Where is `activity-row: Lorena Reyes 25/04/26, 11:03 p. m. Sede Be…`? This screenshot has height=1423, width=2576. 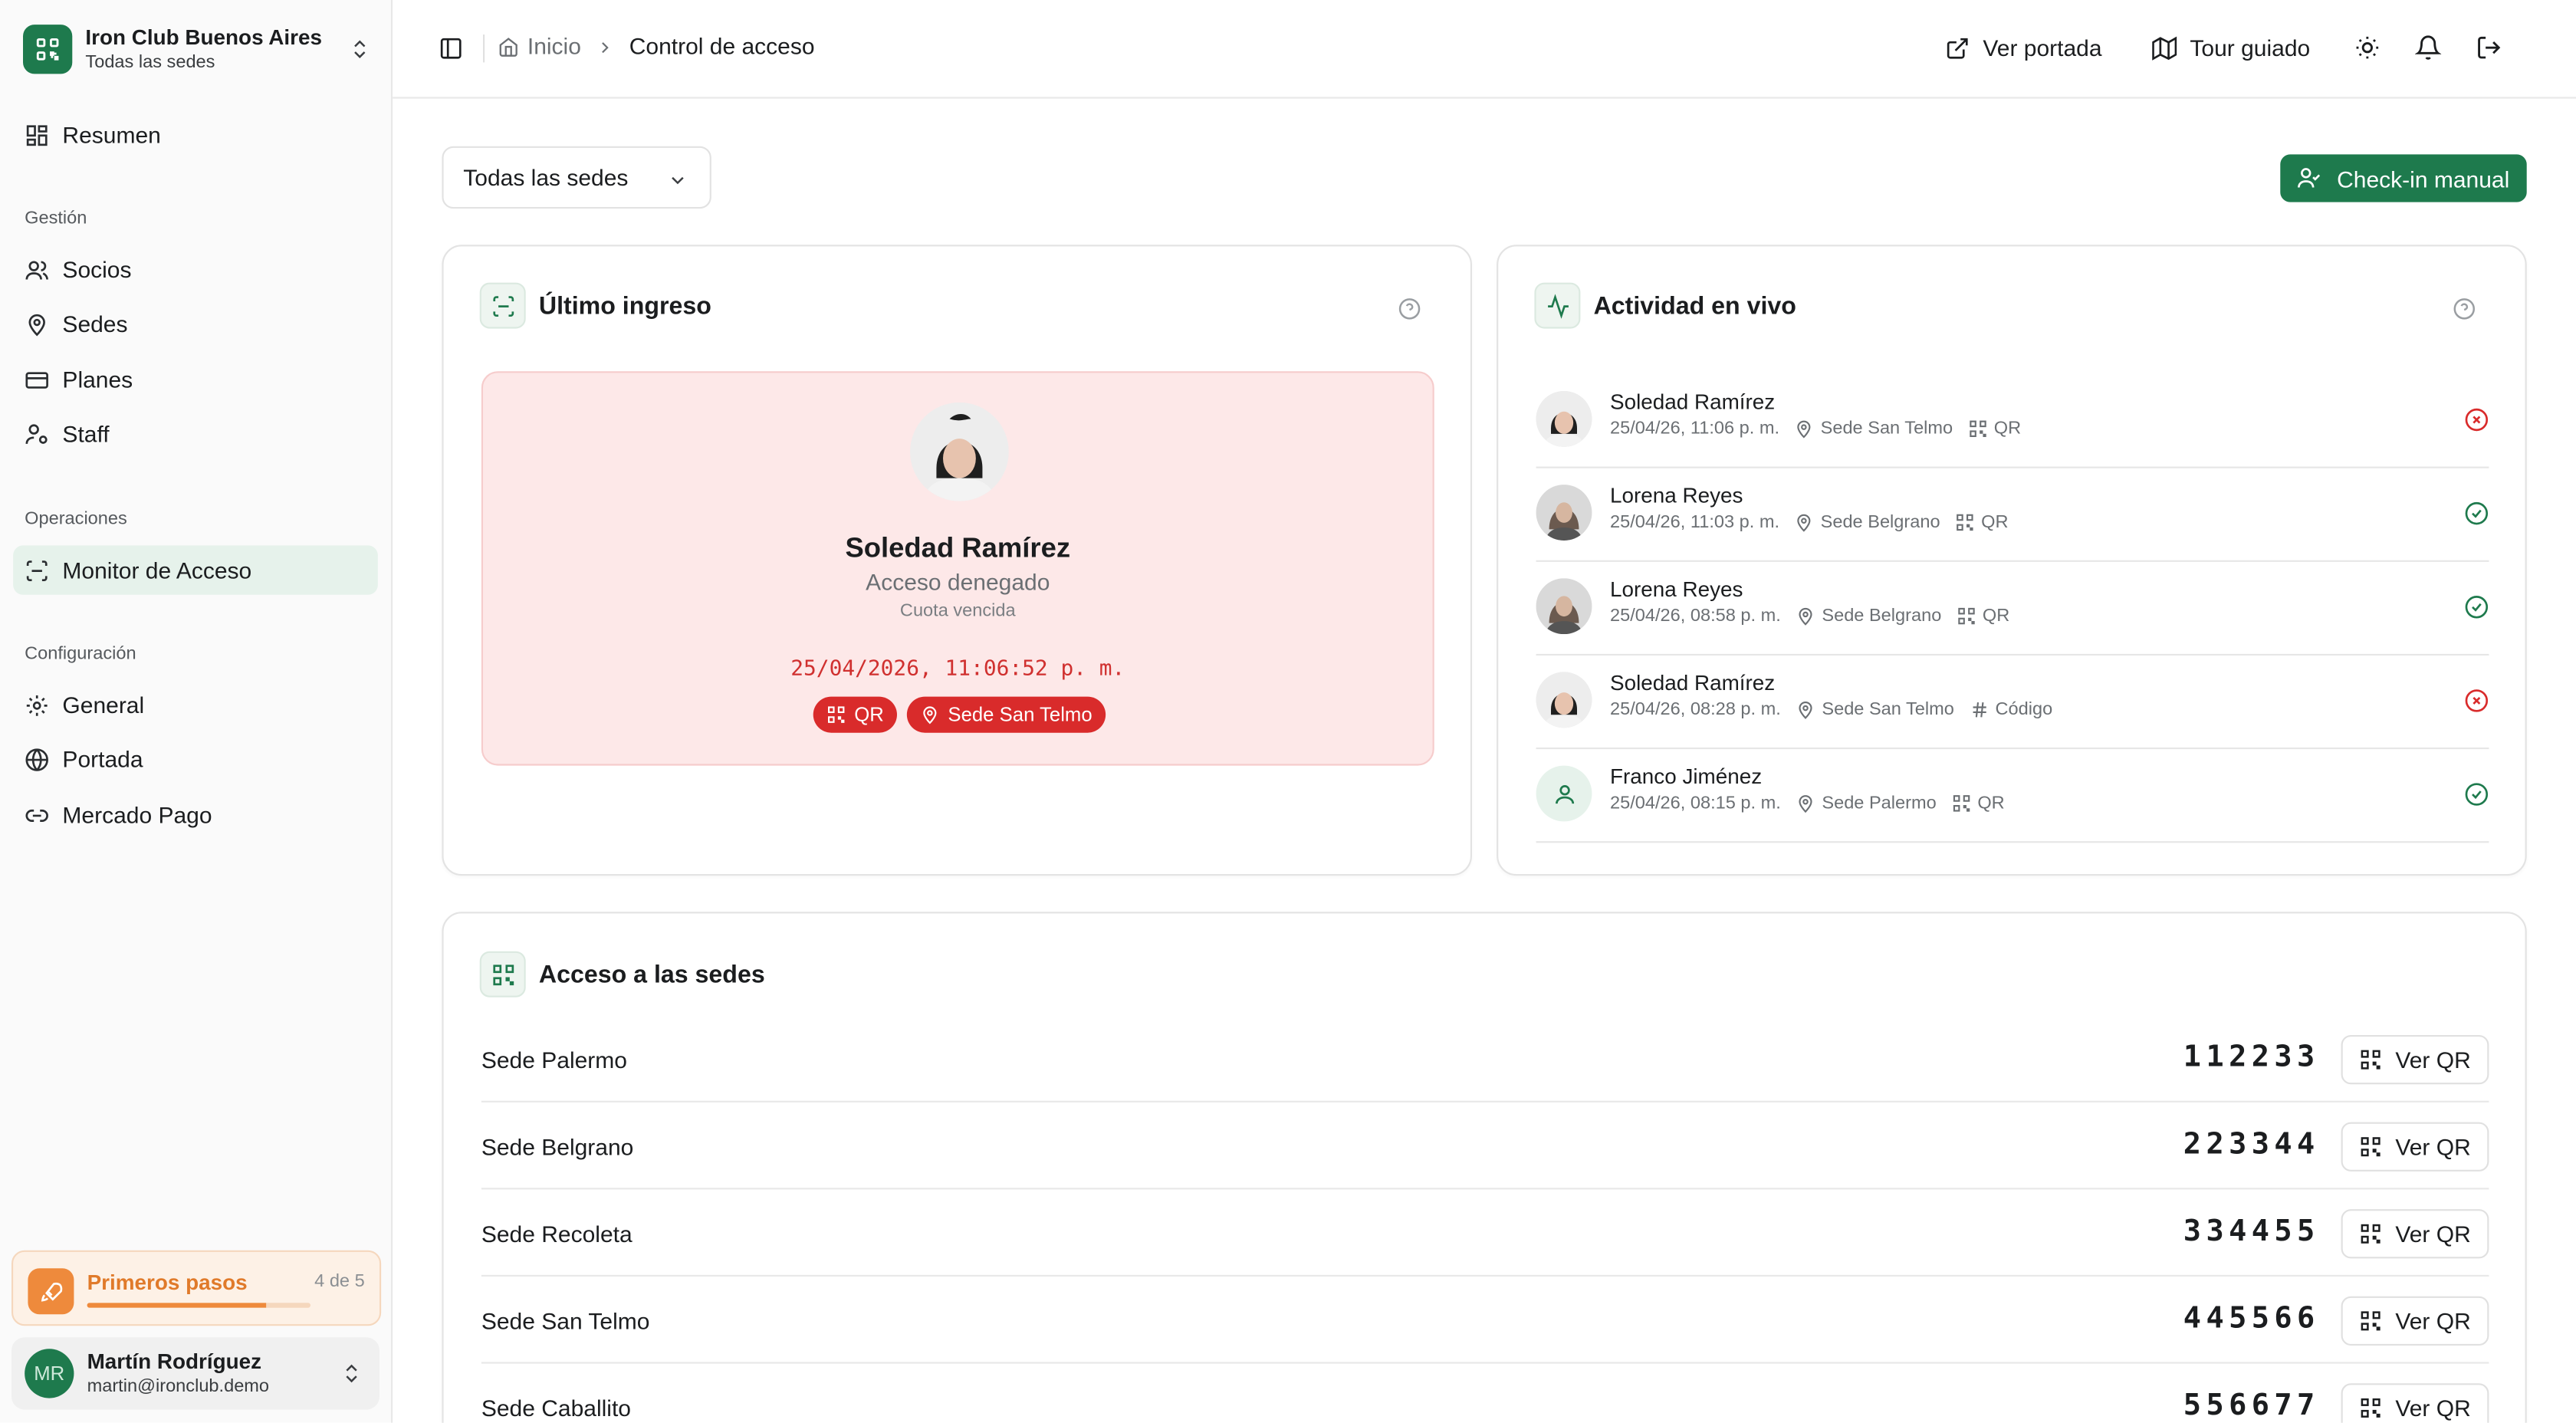 activity-row: Lorena Reyes 25/04/26, 11:03 p. m. Sede Be… is located at coordinates (2013, 515).